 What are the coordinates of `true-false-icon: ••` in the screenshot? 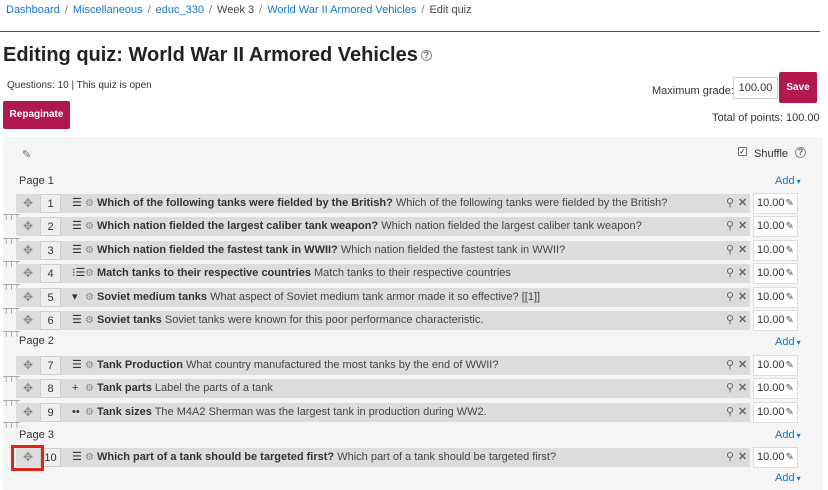 It's located at (76, 412).